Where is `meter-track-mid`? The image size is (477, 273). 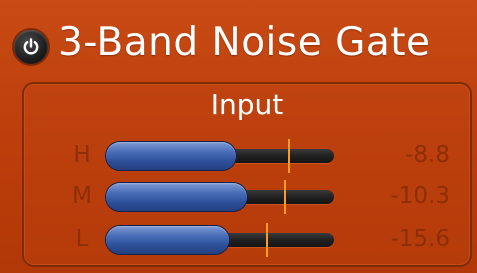 meter-track-mid is located at coordinates (220, 197).